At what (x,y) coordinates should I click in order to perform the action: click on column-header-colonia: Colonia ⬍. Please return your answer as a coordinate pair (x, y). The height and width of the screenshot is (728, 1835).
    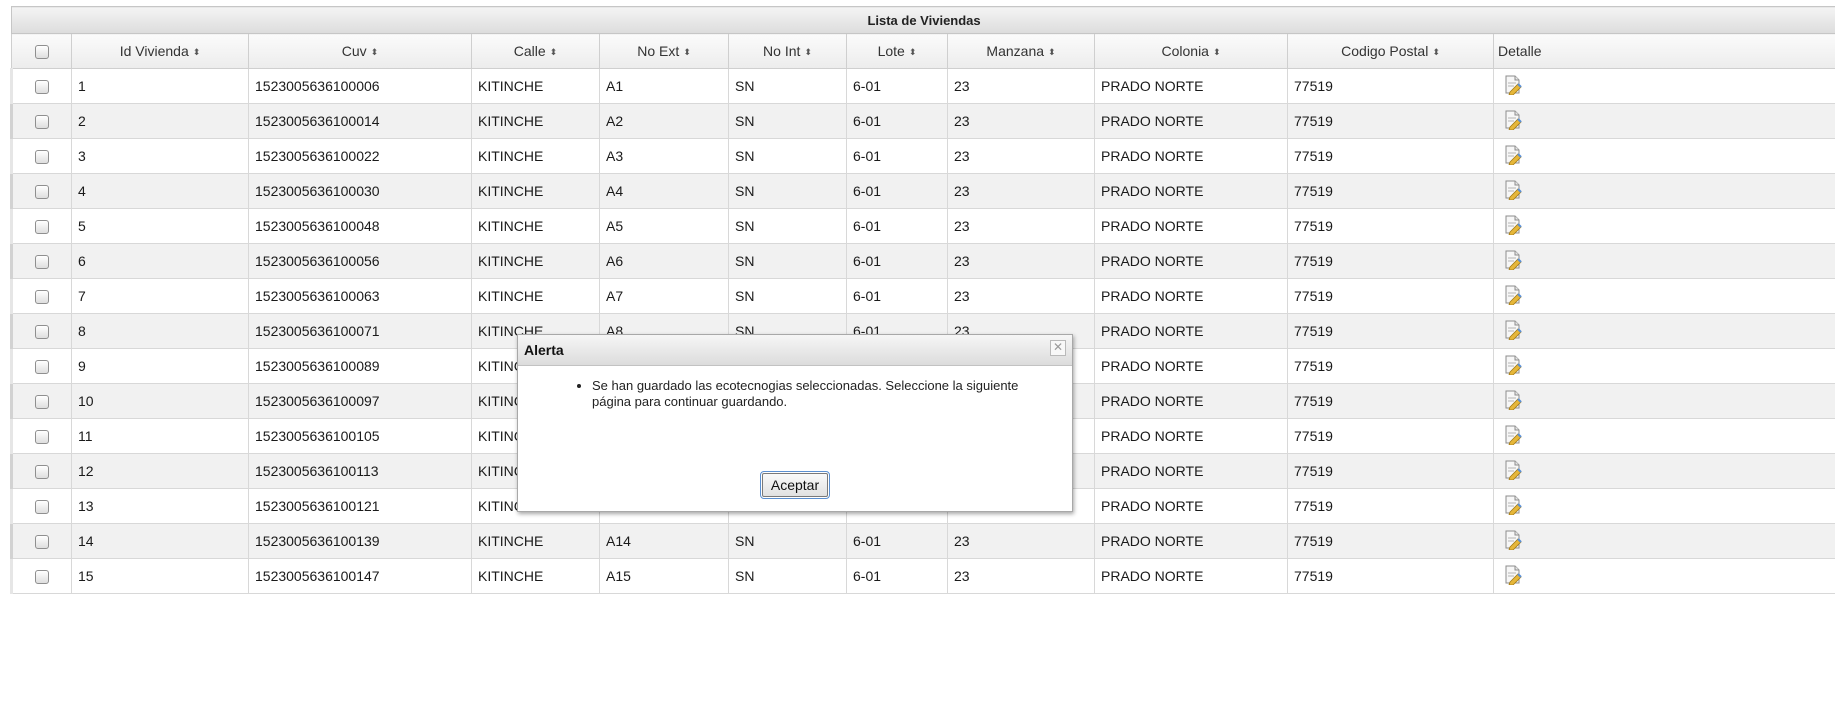
    Looking at the image, I should click on (1191, 51).